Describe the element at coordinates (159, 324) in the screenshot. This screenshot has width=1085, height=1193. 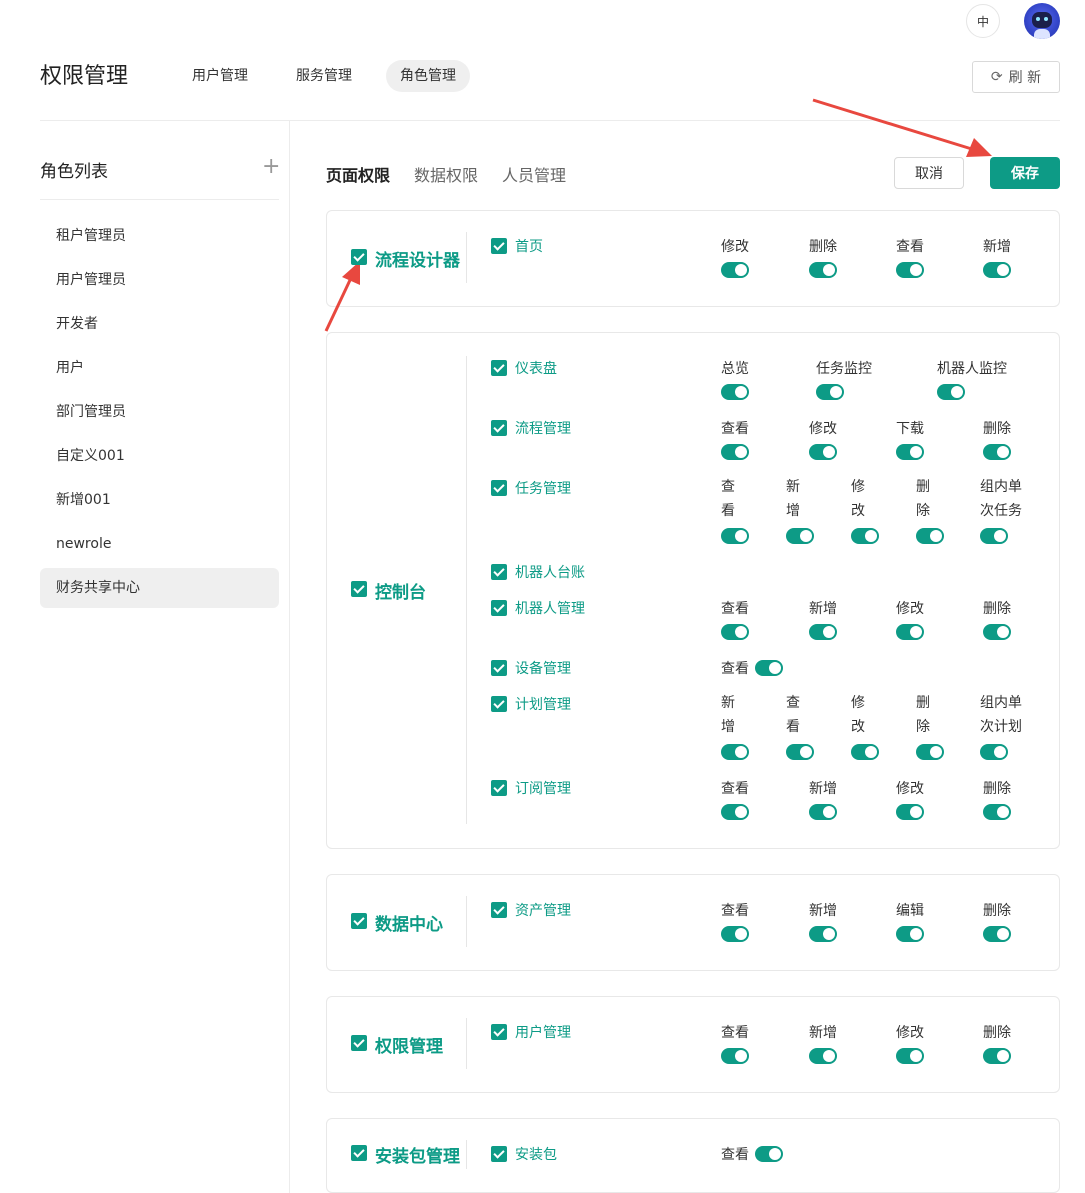
I see `role-item: 开发者` at that location.